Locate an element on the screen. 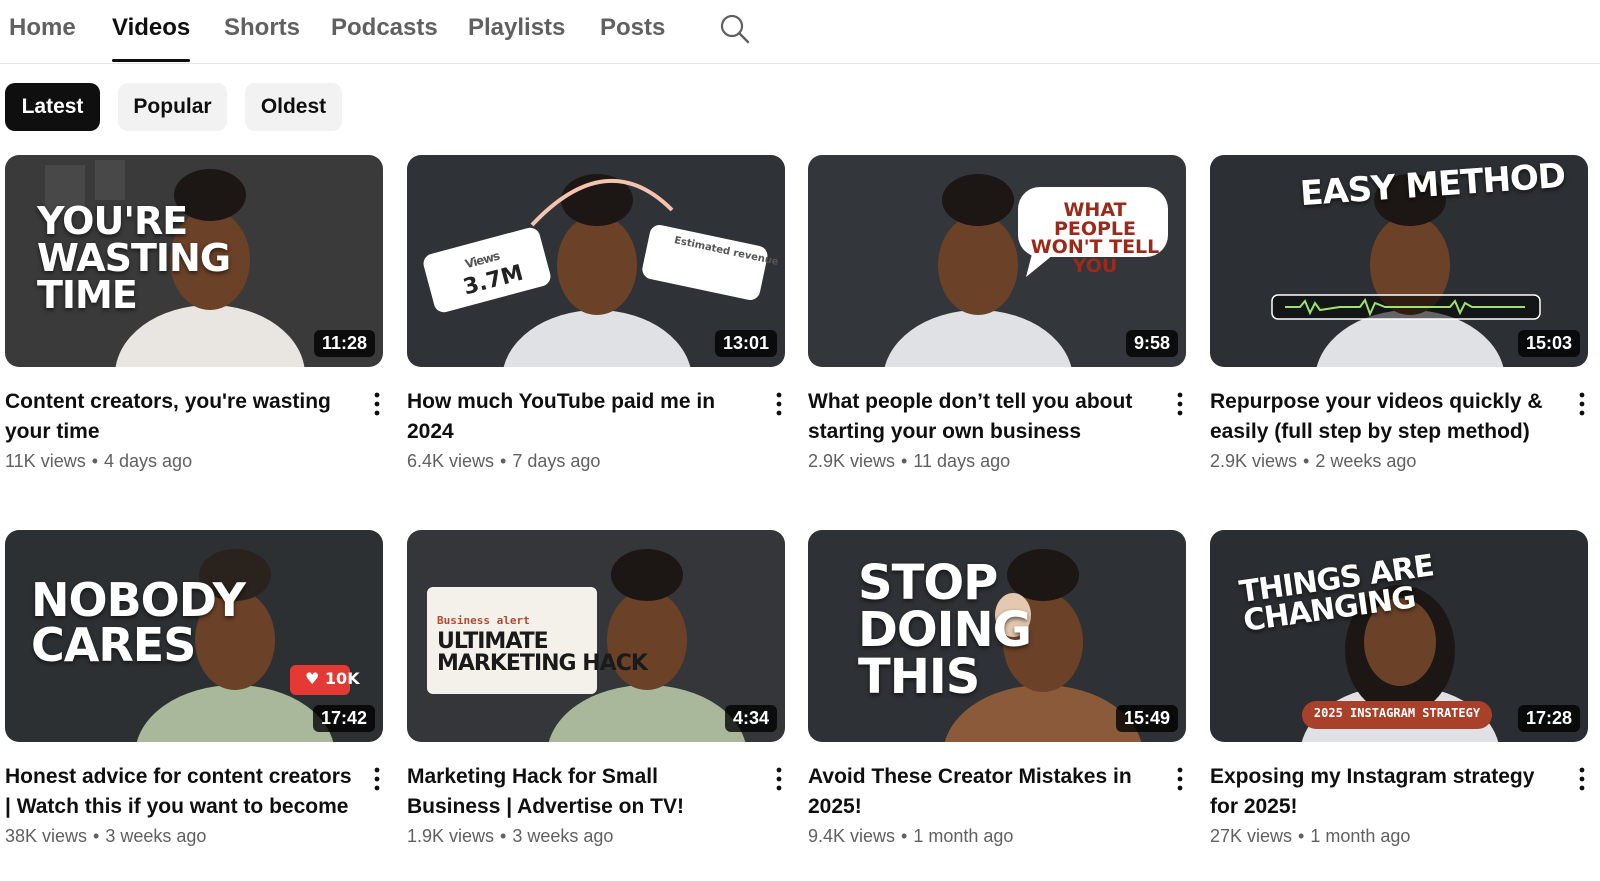  video-thumbnail: NOBODY CARES ♥ 10K 17:42 is located at coordinates (194, 636).